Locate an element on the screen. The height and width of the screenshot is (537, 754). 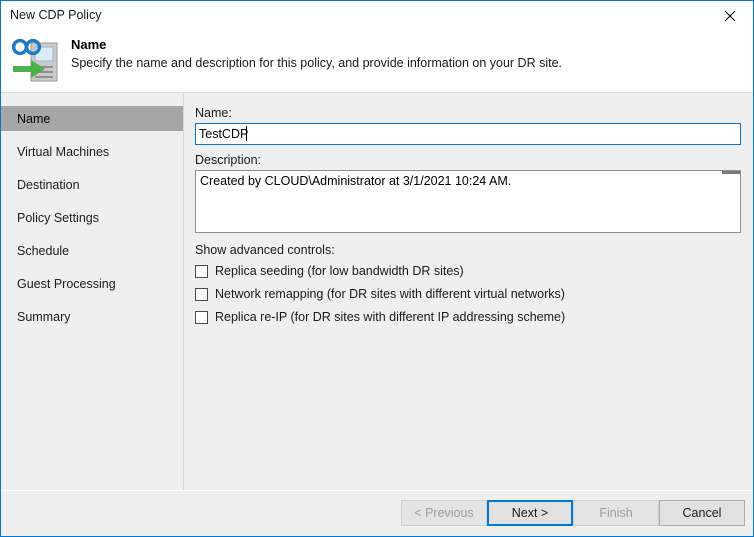
cancel-button: Cancel is located at coordinates (702, 513).